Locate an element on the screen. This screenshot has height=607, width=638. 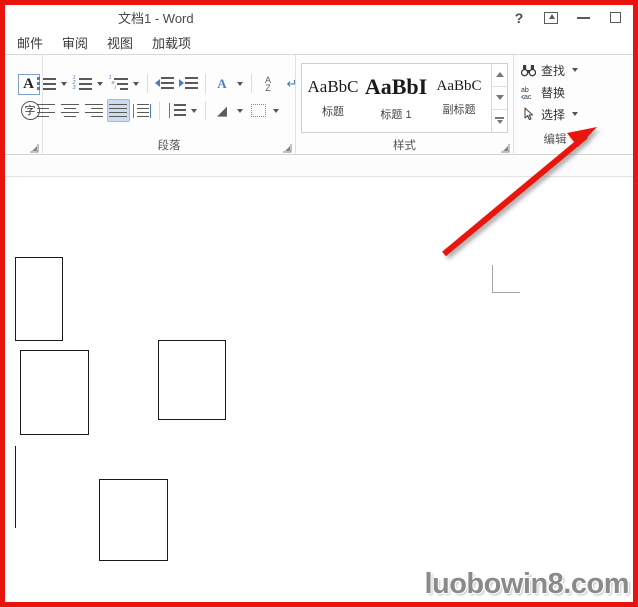
styles-scroll-down-button is located at coordinates (499, 98).